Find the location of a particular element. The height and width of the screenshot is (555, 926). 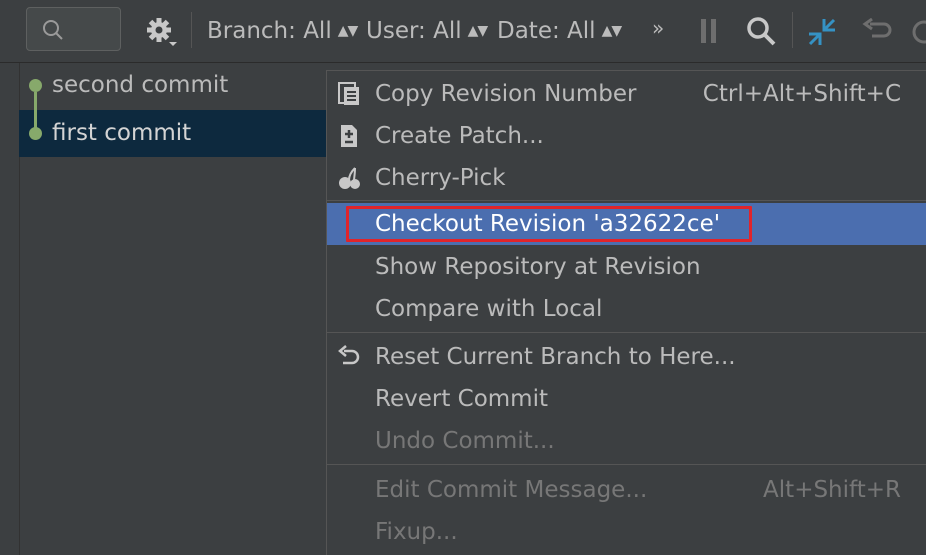

commit-row: second commit is located at coordinates (179, 85).